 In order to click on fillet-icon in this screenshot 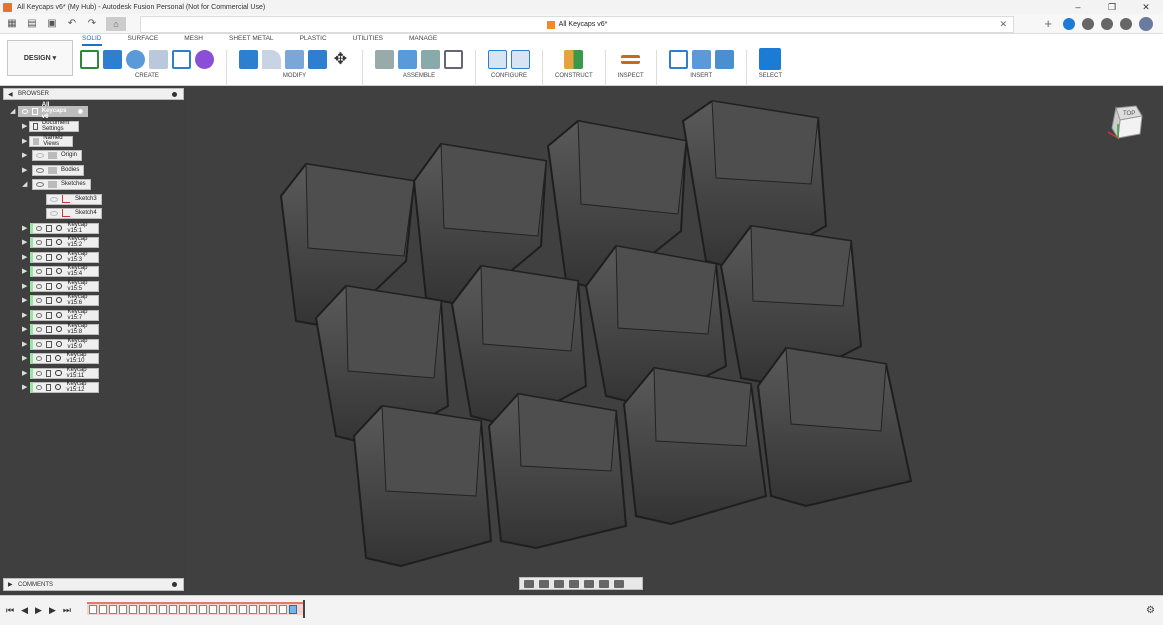, I will do `click(271, 59)`.